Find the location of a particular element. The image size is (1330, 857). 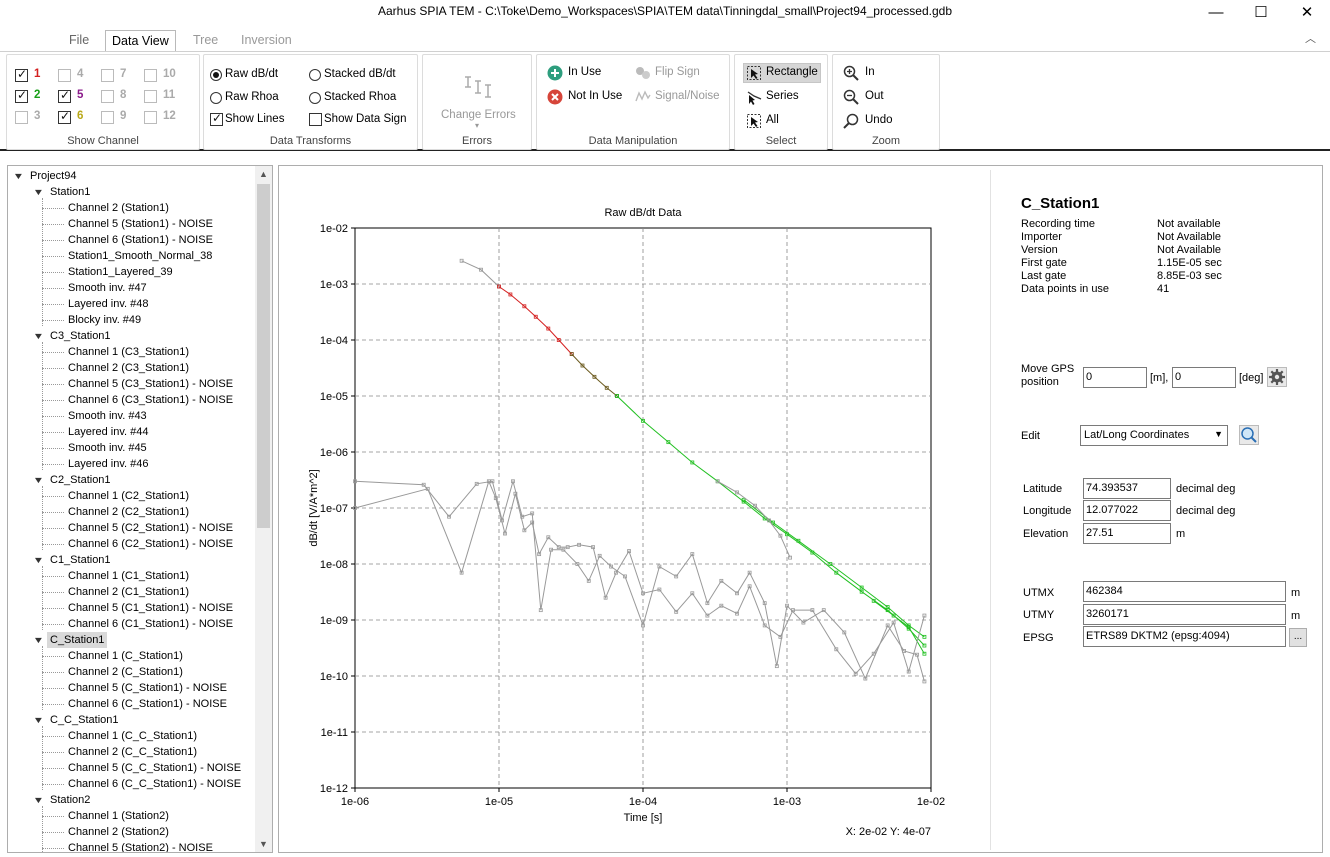

channel-10-label: 10 is located at coordinates (169, 74).